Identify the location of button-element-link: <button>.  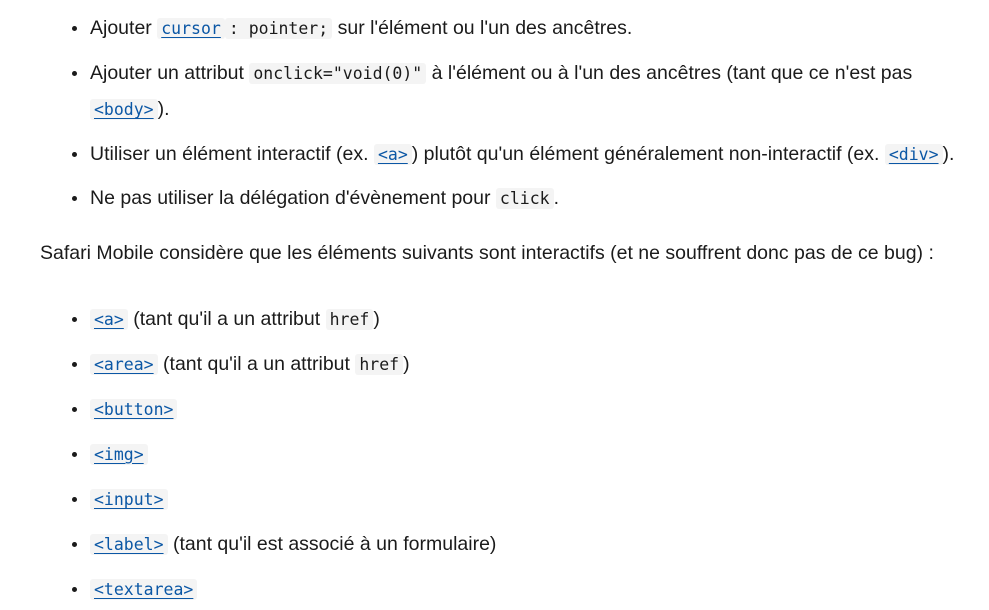
(134, 409).